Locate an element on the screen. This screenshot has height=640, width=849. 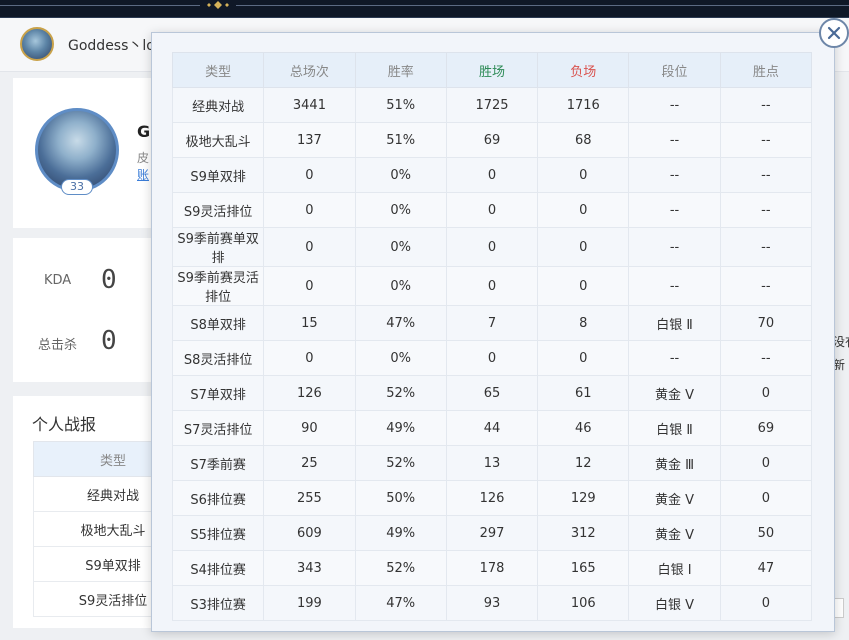
table-row: S7季前赛 25 52% 13 12 黄金 Ⅲ0 is located at coordinates (492, 463).